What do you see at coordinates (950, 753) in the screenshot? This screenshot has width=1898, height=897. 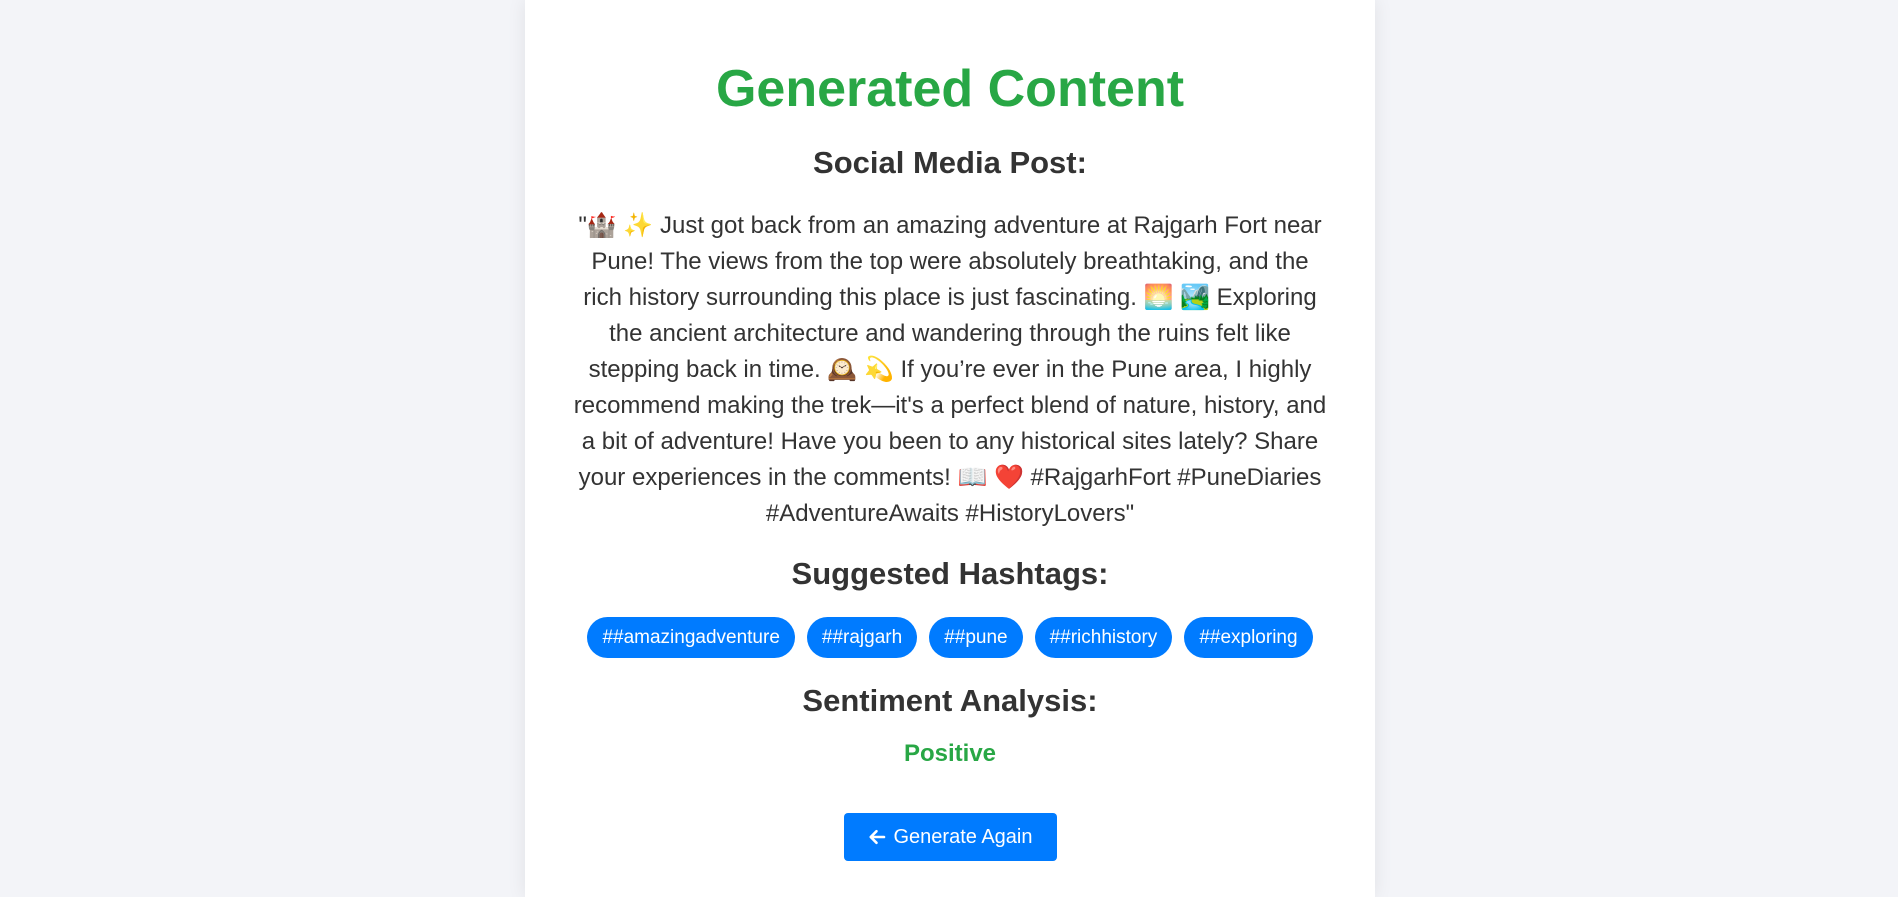 I see `sentiment-value: Positive` at bounding box center [950, 753].